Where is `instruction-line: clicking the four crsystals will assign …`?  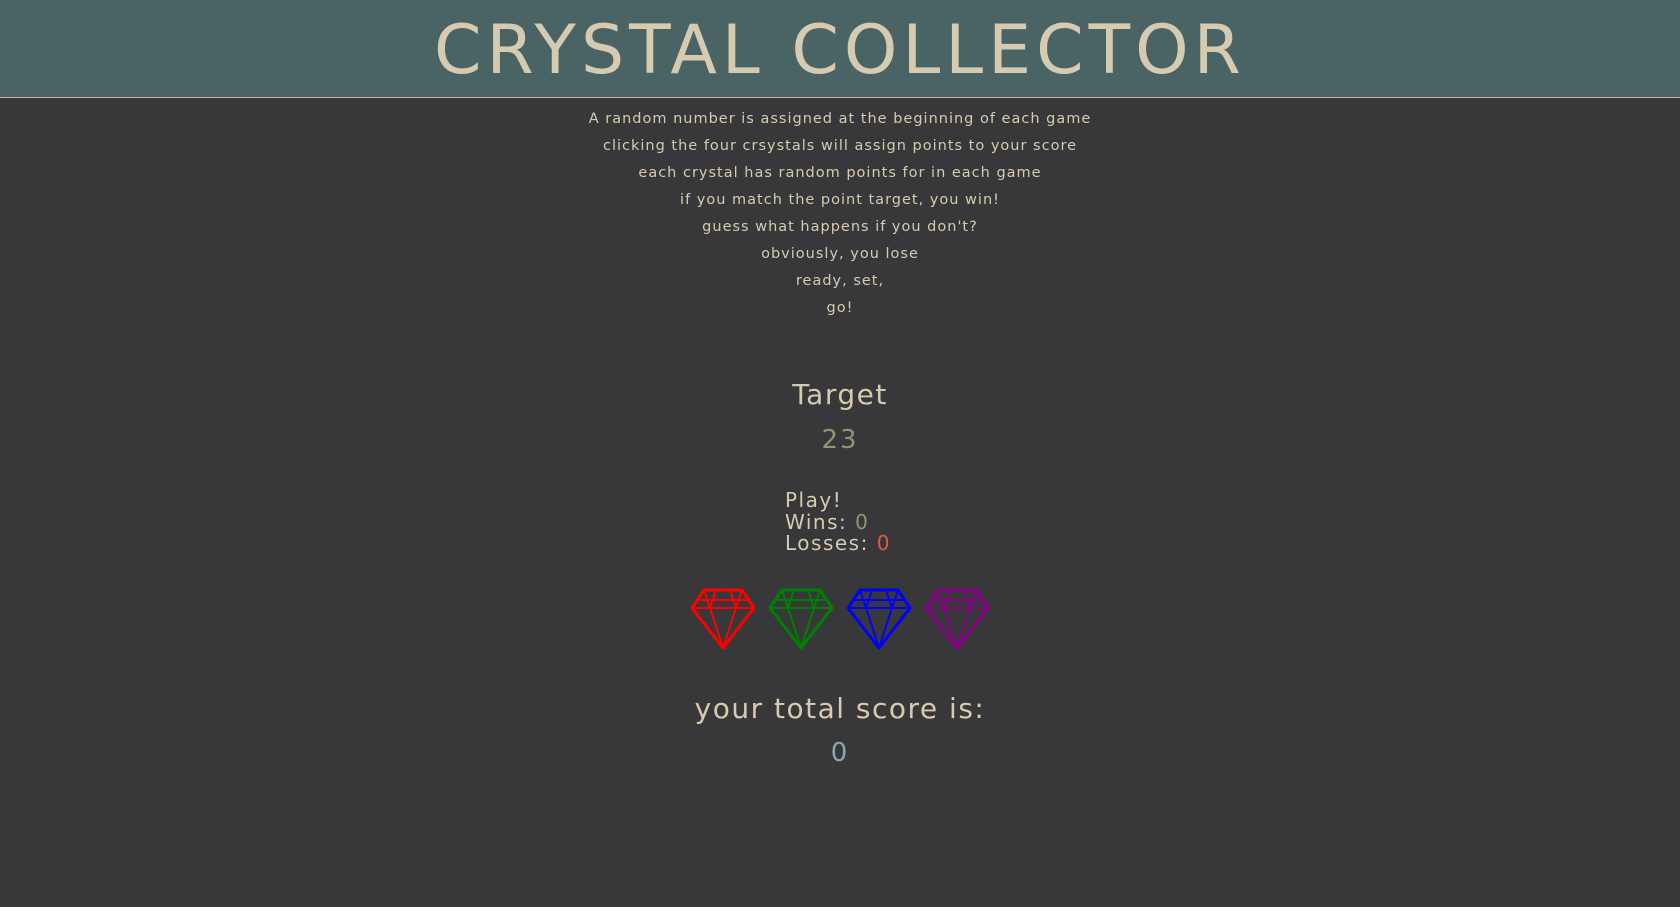 instruction-line: clicking the four crsystals will assign … is located at coordinates (840, 146).